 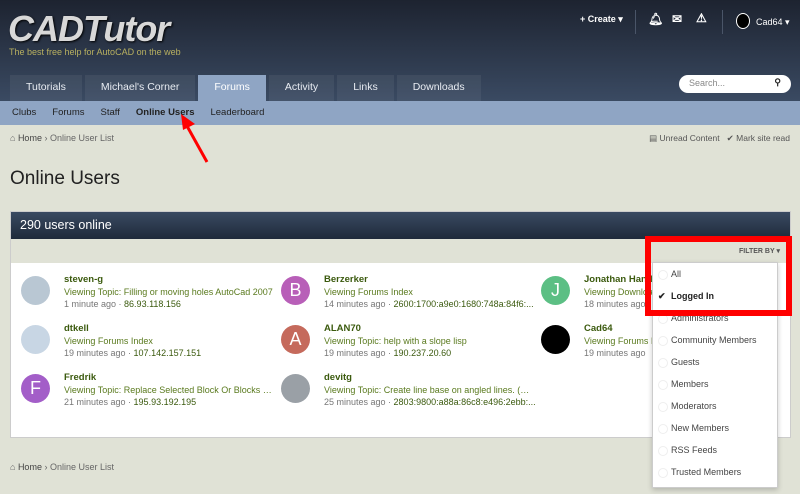 What do you see at coordinates (152, 304) in the screenshot?
I see `ip-address: 86.93.118.156` at bounding box center [152, 304].